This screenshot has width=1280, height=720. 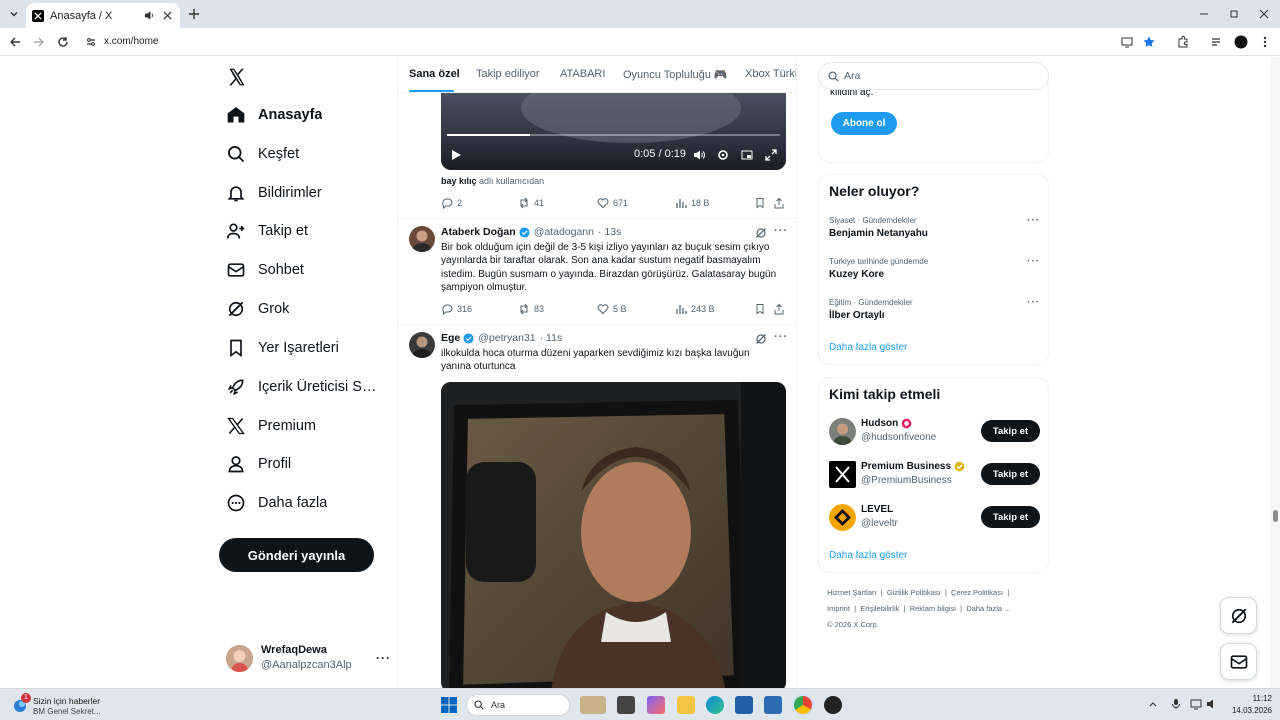 I want to click on close-tab-icon, so click(x=167, y=16).